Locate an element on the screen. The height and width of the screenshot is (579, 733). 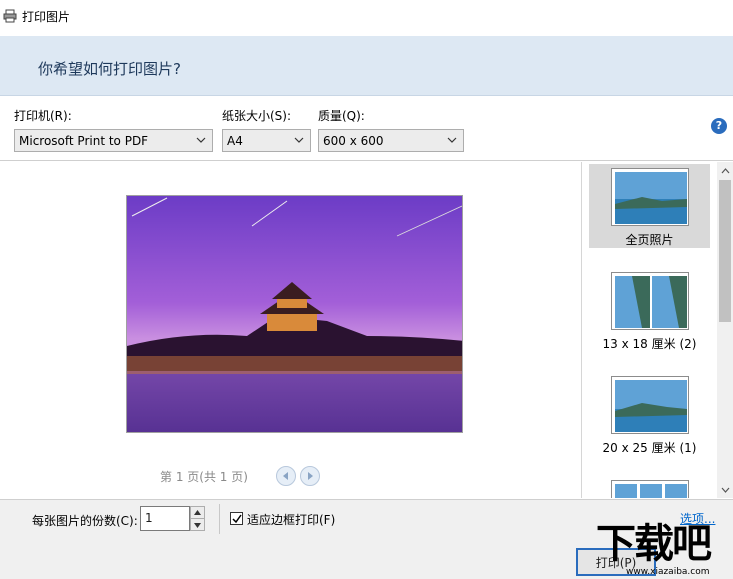
copies-stepper is located at coordinates (197, 518).